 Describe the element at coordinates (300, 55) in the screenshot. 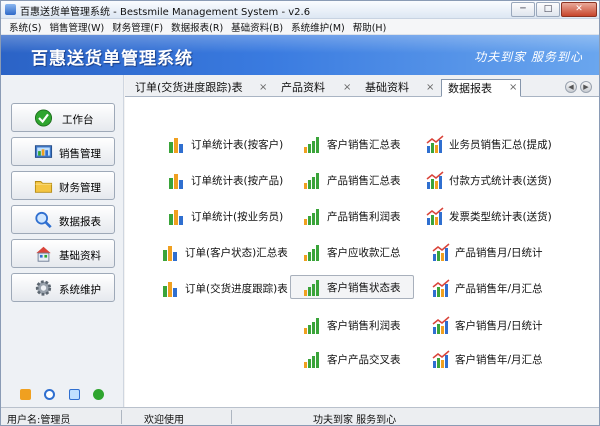

I see `banner: 百惠送货单管理系统 功夫到家 服务到心` at that location.